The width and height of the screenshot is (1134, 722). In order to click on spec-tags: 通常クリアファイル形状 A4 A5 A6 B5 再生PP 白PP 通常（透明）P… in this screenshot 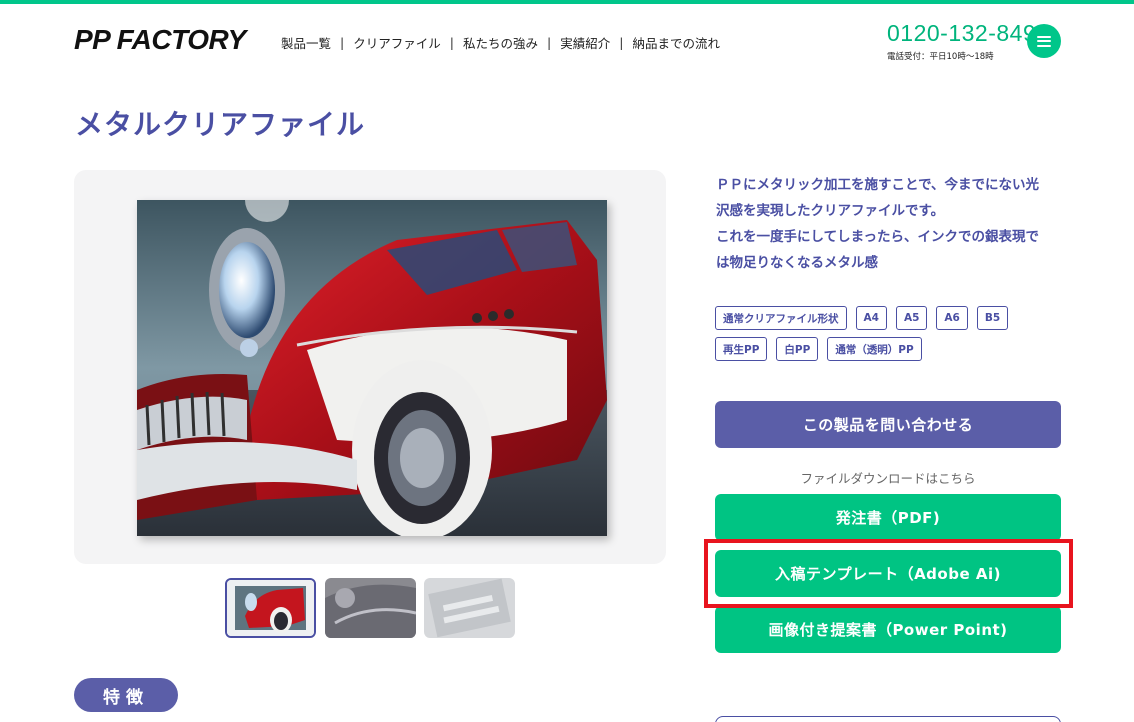, I will do `click(890, 333)`.